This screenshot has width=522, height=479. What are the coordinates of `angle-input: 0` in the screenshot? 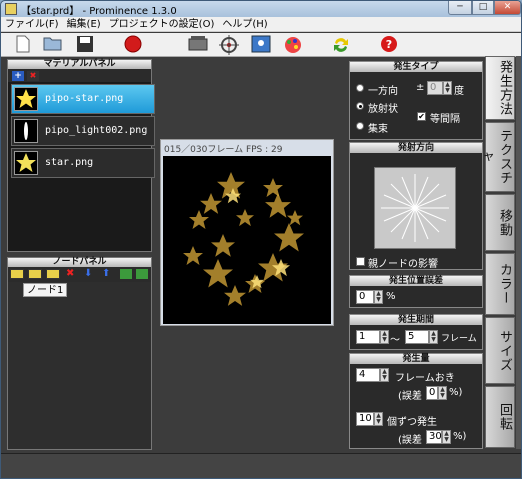 It's located at (435, 88).